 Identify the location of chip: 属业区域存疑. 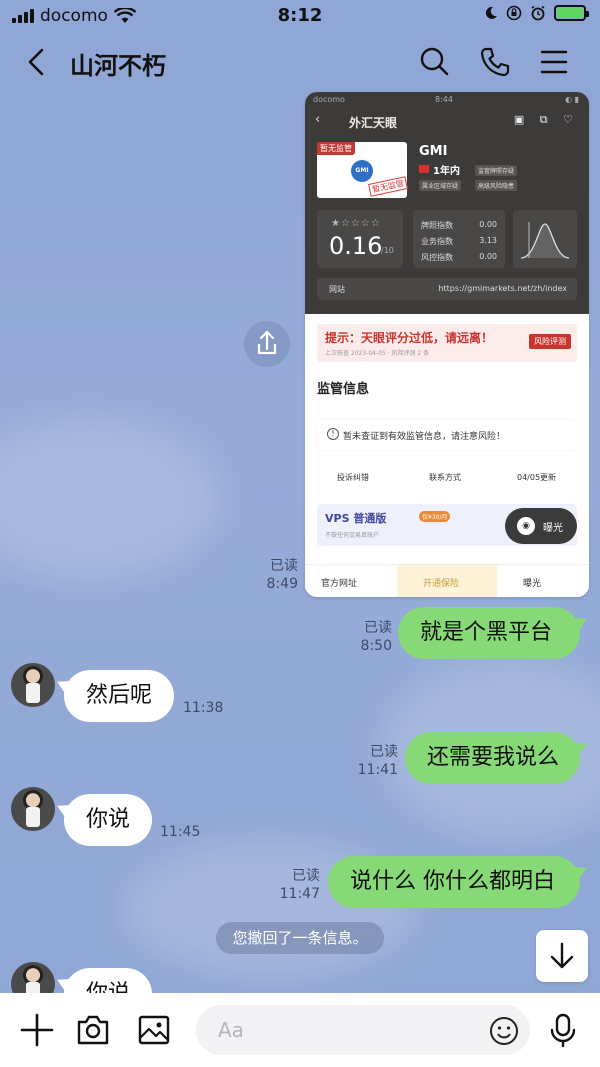
(440, 185).